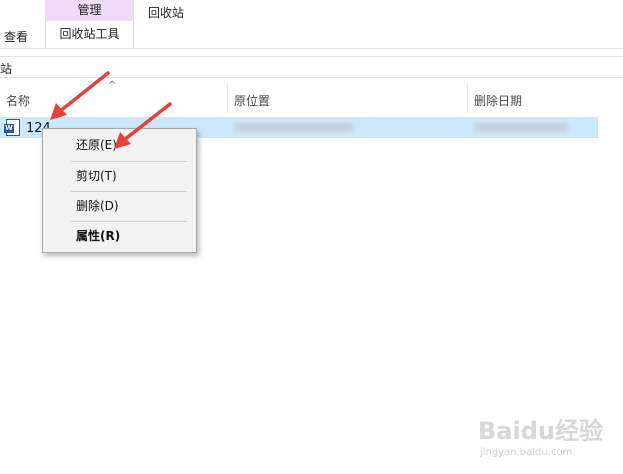 The width and height of the screenshot is (623, 474). What do you see at coordinates (526, 452) in the screenshot?
I see `watermark-url: jingyan.baidu.com` at bounding box center [526, 452].